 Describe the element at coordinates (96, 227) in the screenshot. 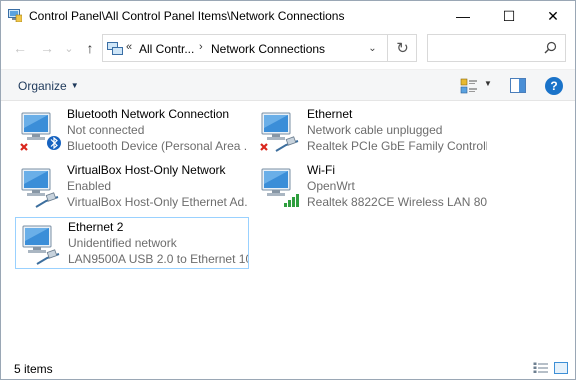

I see `connection-name: Ethernet 2` at that location.